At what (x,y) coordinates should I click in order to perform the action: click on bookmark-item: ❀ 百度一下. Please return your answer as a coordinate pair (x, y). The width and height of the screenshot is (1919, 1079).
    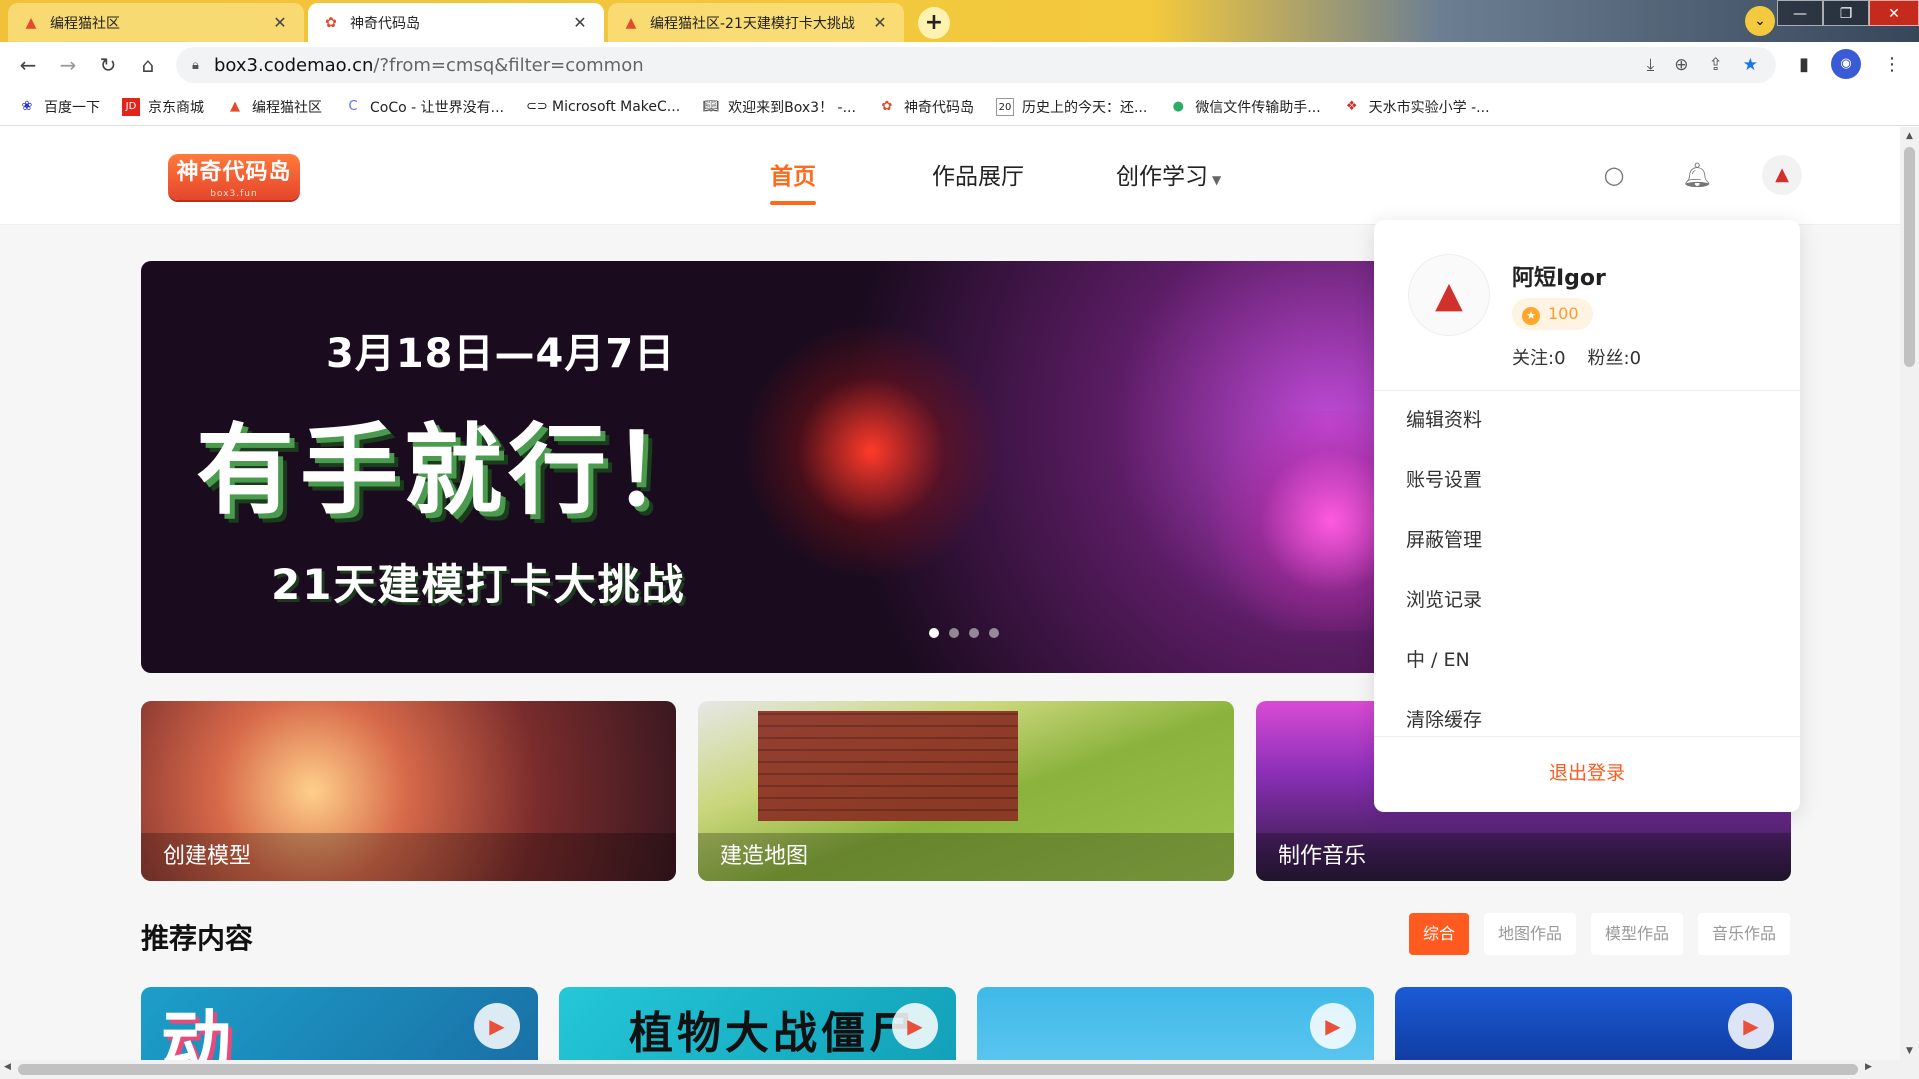
    Looking at the image, I should click on (59, 107).